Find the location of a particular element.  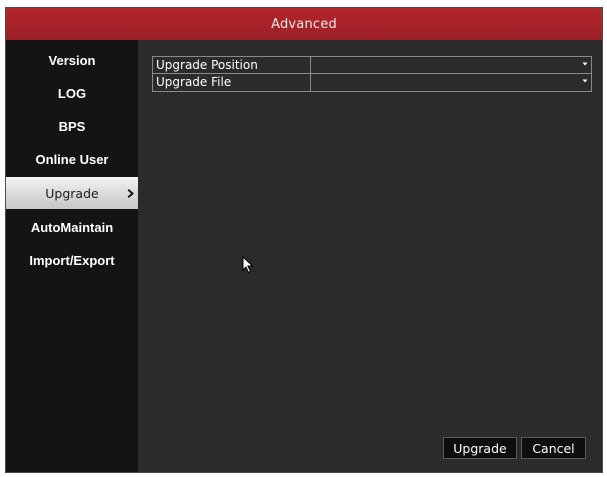

upgrade-position-label: Upgrade Position is located at coordinates (232, 65).